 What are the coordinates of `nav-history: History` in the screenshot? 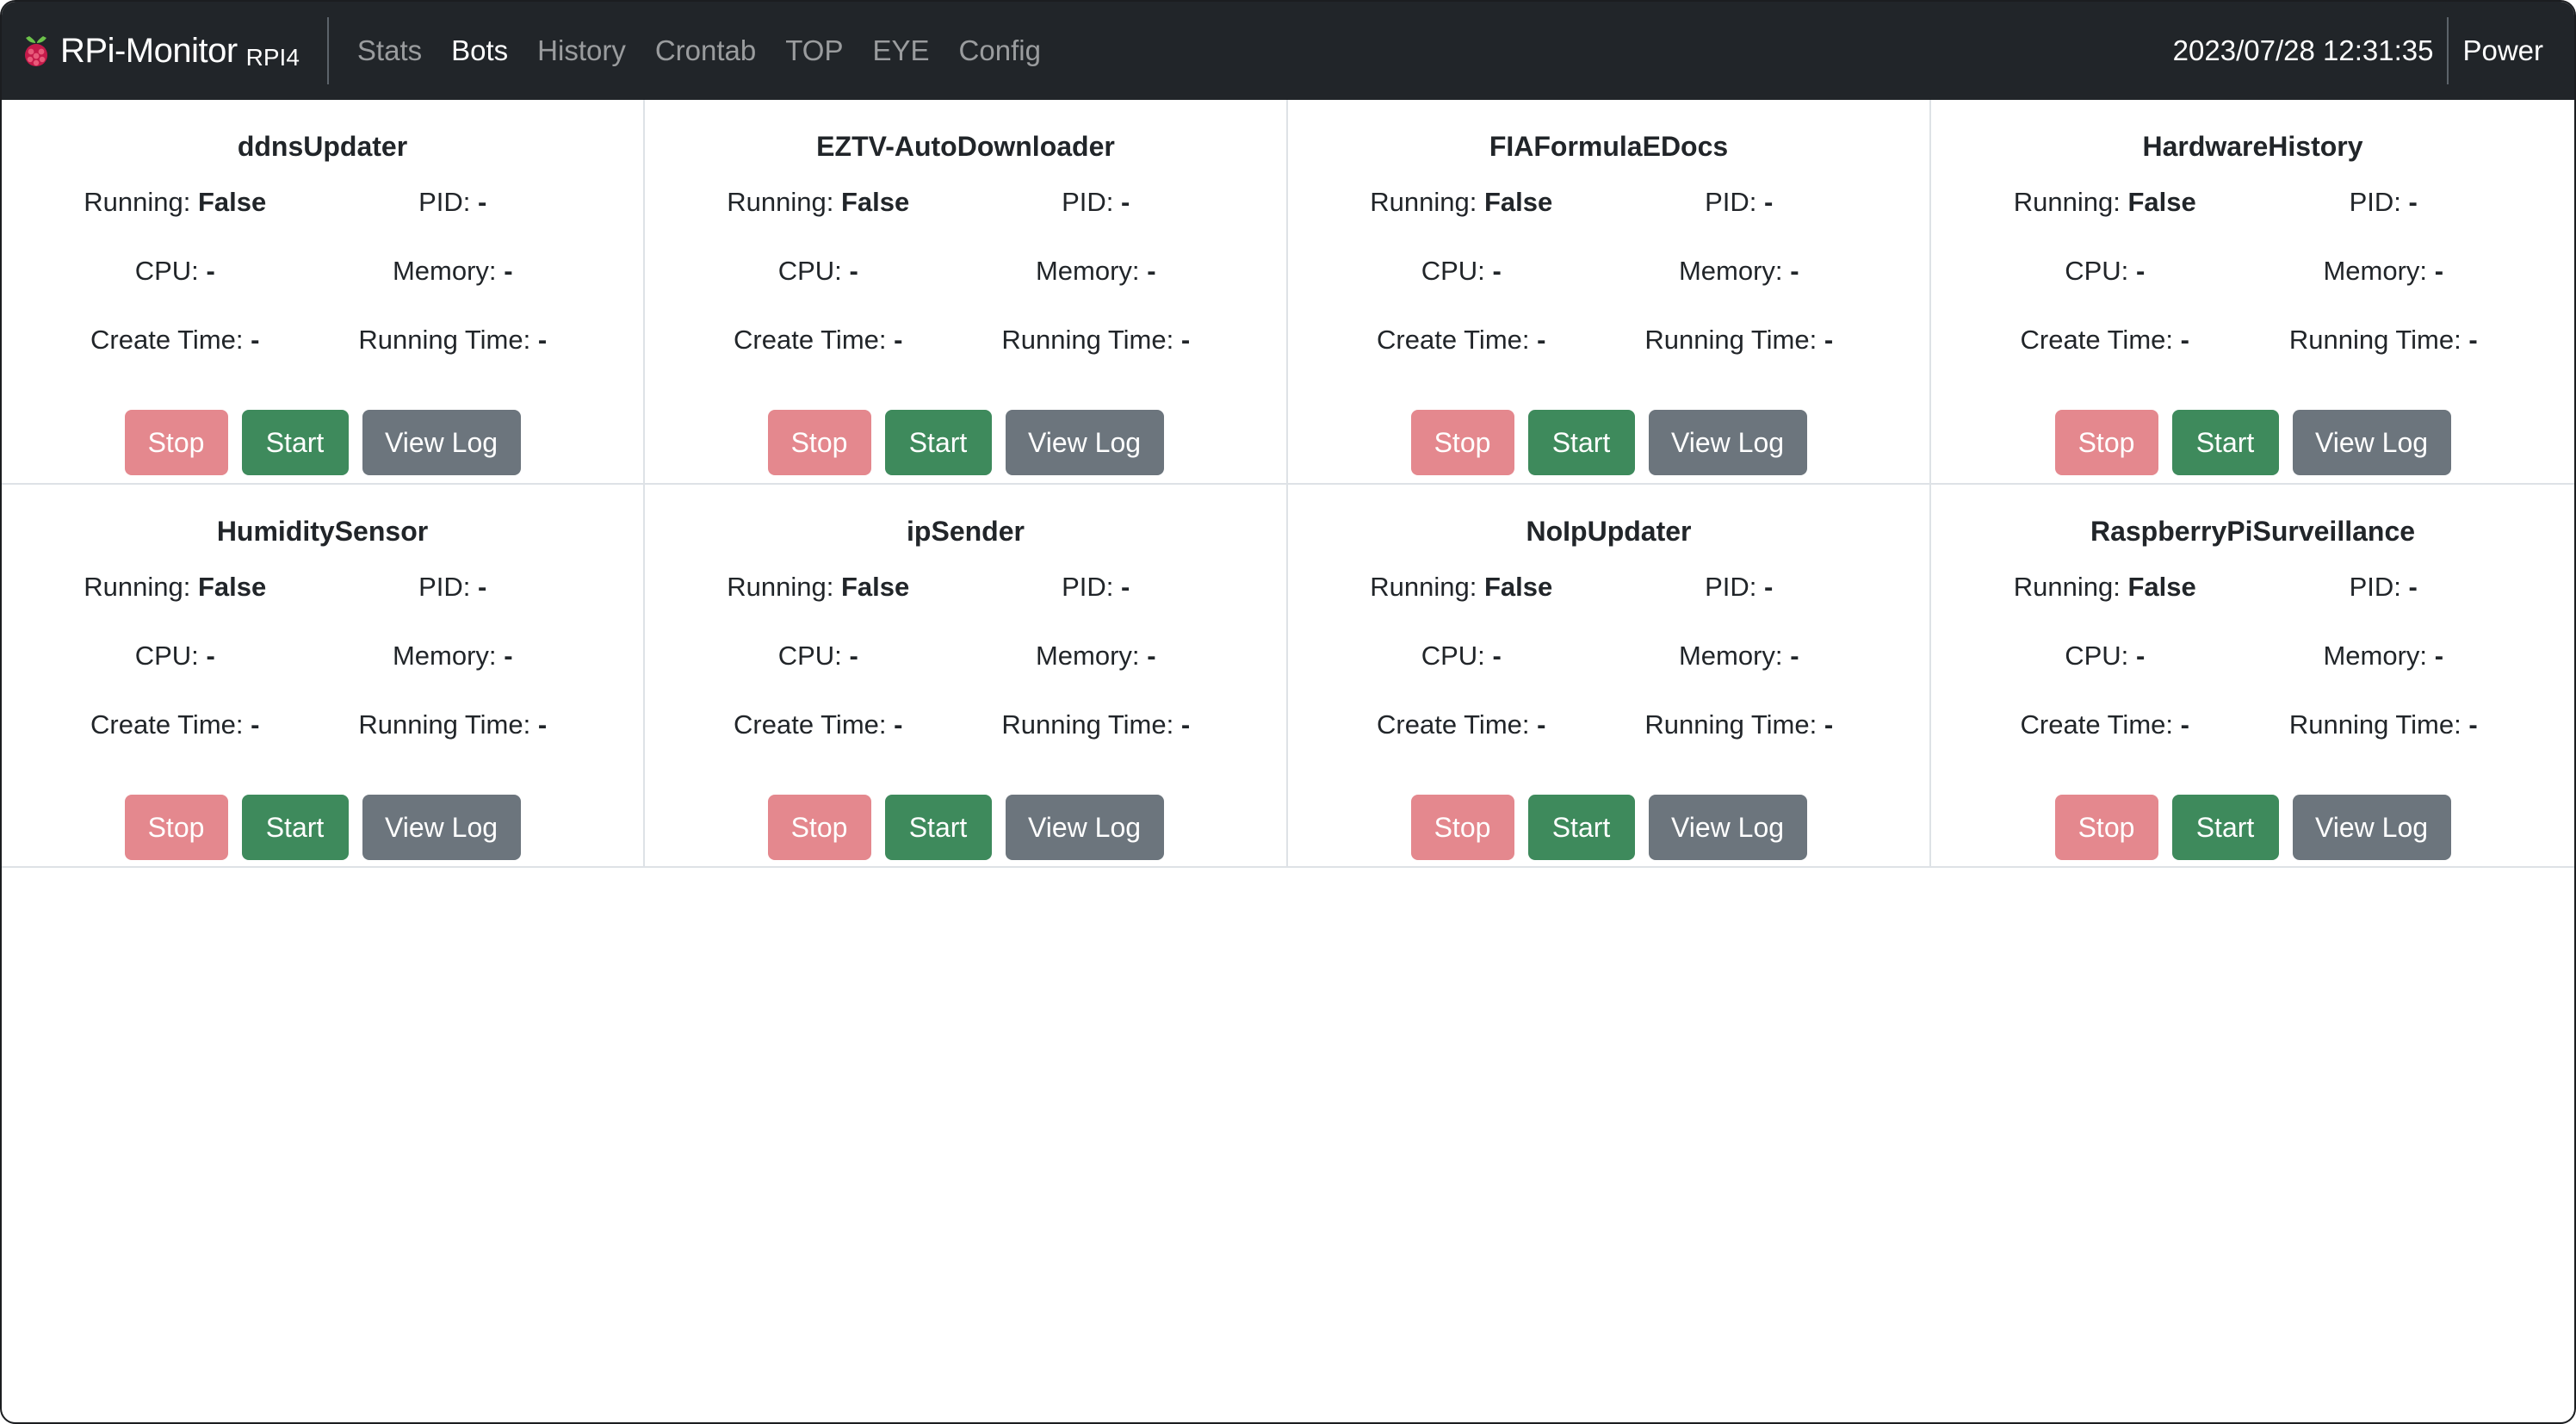 It's located at (582, 50).